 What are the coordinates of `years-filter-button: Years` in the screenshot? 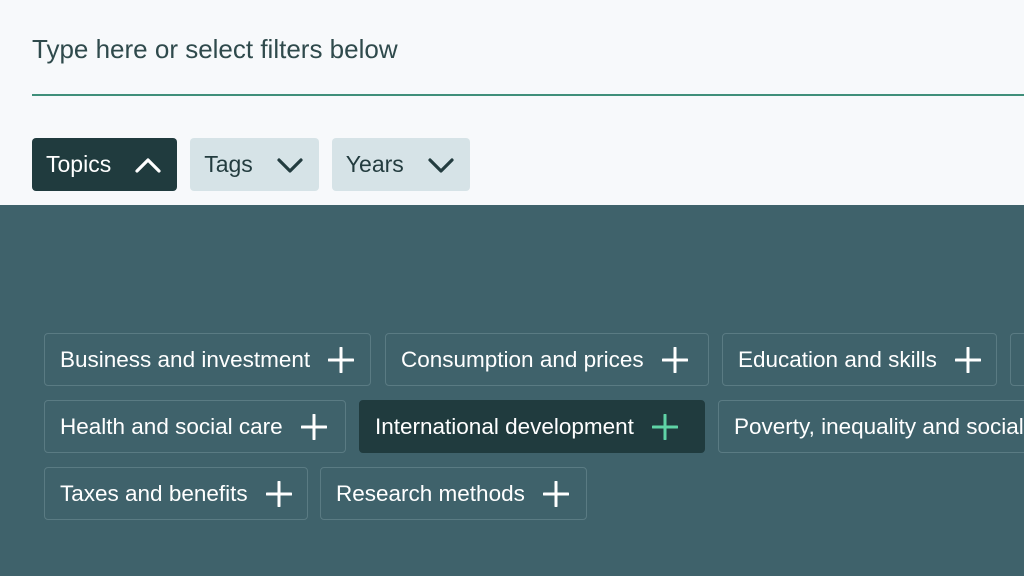 It's located at (400, 164).